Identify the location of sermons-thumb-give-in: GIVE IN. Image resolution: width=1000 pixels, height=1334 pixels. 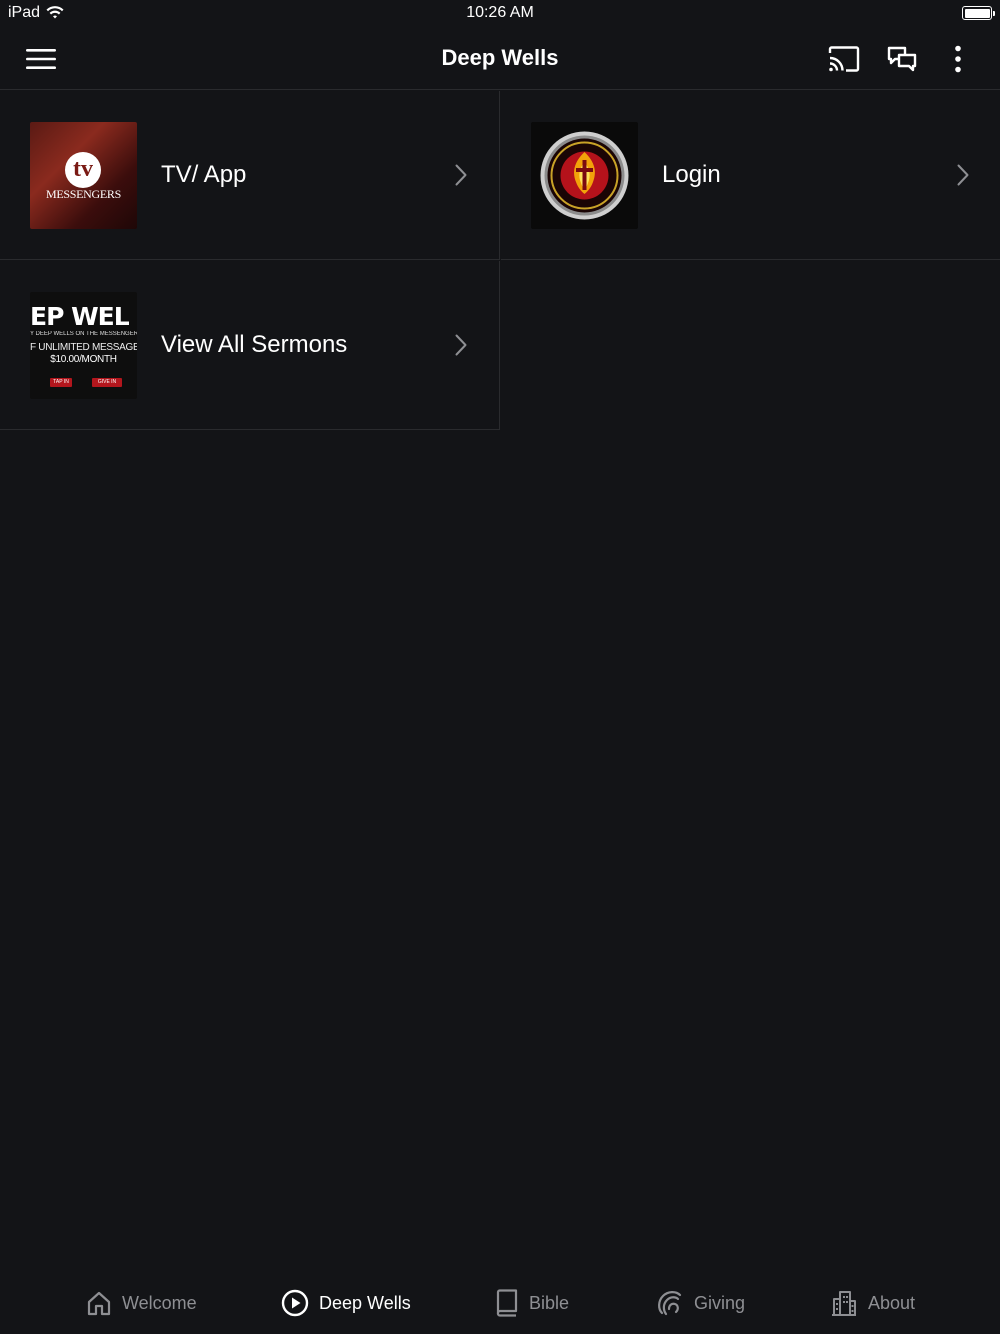
(107, 382).